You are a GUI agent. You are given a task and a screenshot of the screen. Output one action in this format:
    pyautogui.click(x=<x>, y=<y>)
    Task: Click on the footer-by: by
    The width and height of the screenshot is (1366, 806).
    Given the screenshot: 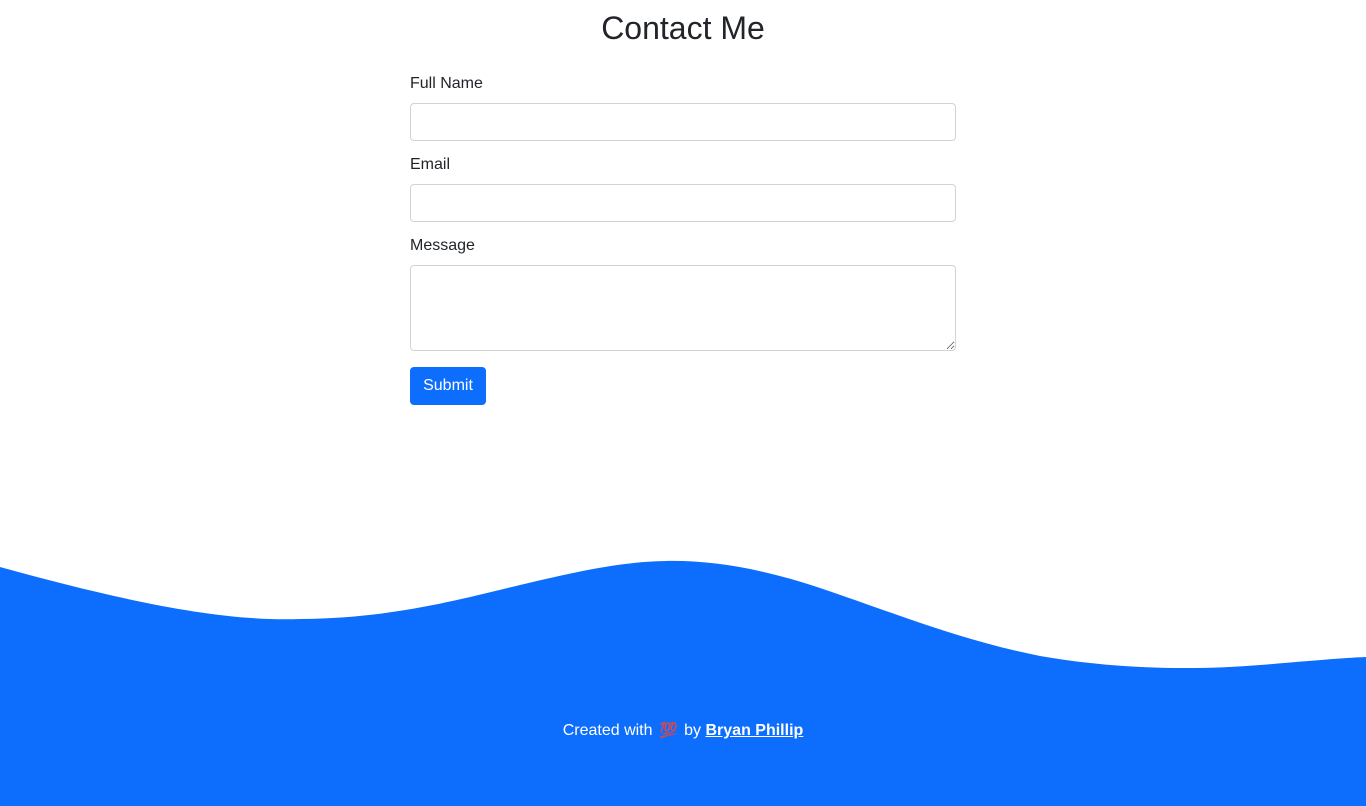 What is the action you would take?
    pyautogui.click(x=693, y=730)
    